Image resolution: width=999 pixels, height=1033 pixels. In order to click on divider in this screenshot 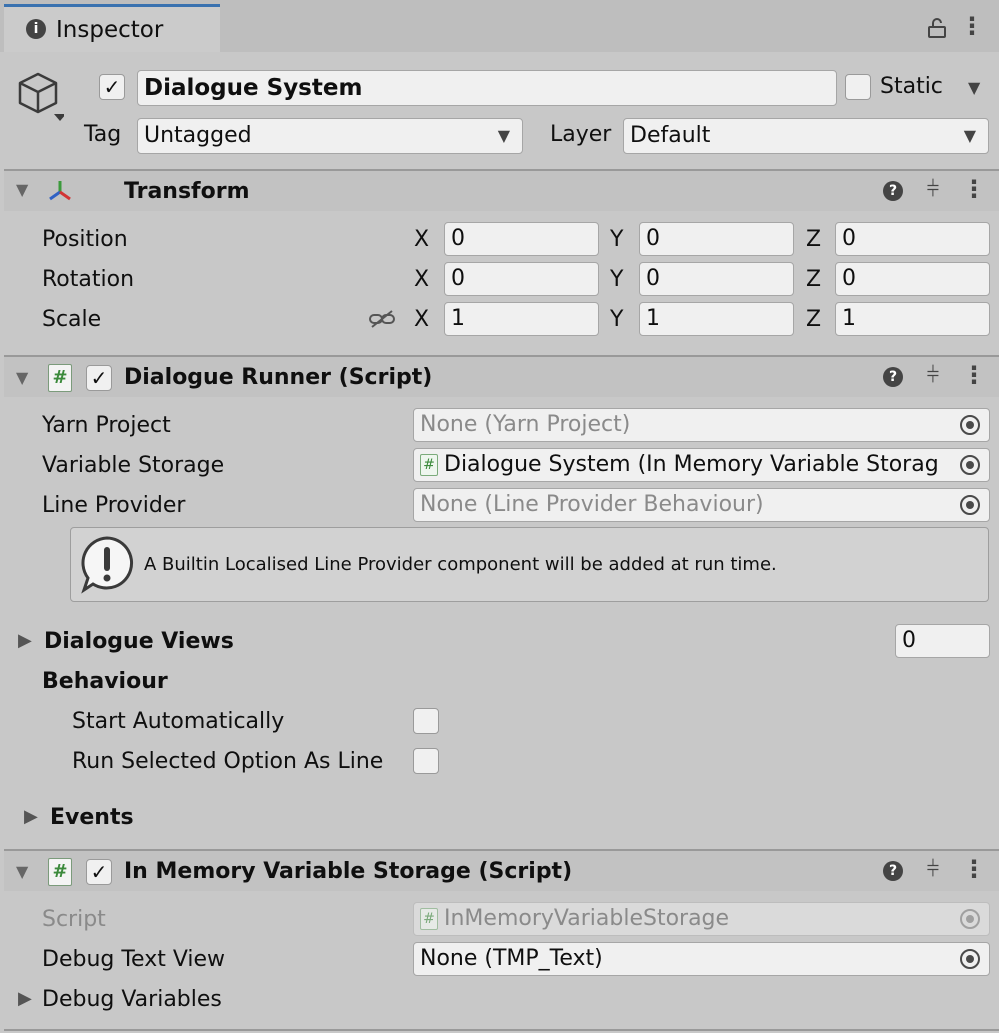, I will do `click(501, 1030)`.